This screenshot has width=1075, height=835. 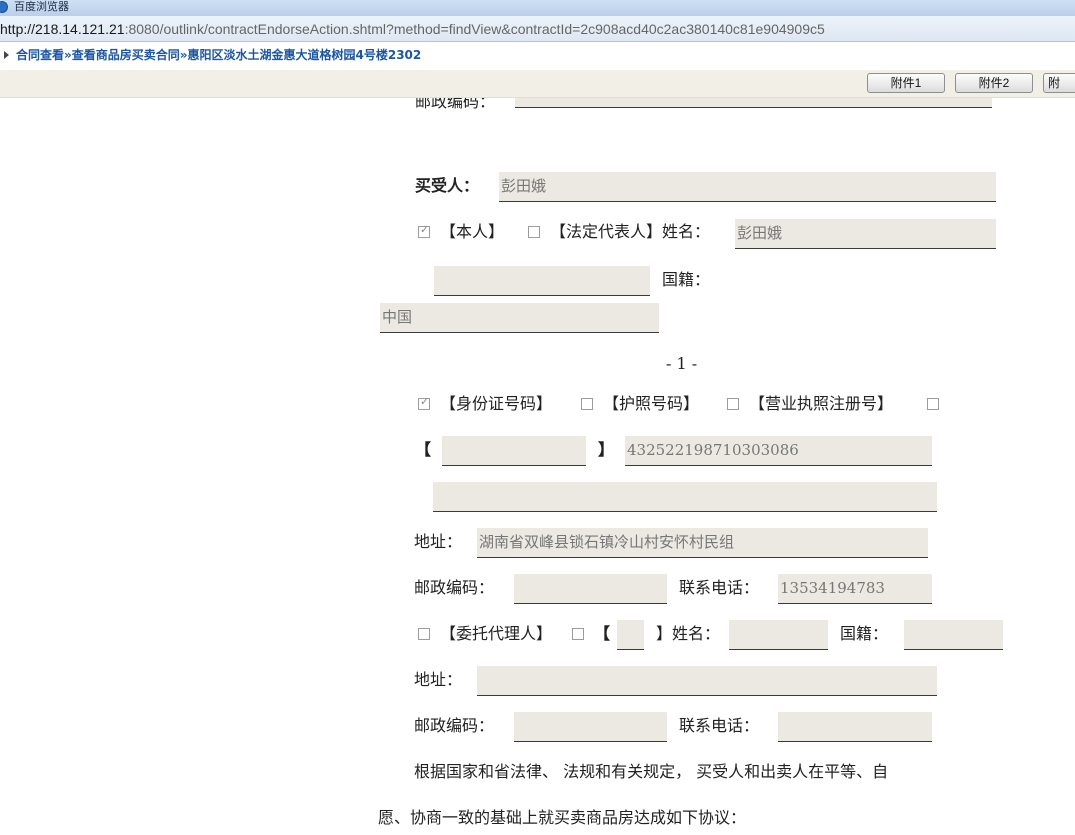 What do you see at coordinates (438, 679) in the screenshot?
I see `agent-address-label: 地址：` at bounding box center [438, 679].